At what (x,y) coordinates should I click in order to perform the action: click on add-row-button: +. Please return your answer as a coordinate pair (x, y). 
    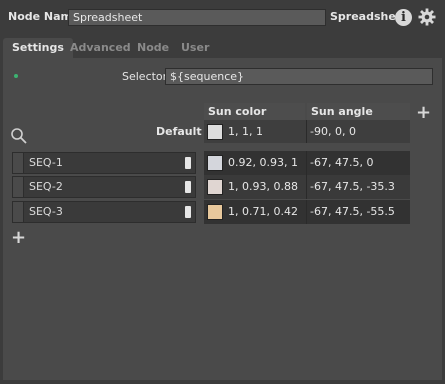
    Looking at the image, I should click on (18, 238).